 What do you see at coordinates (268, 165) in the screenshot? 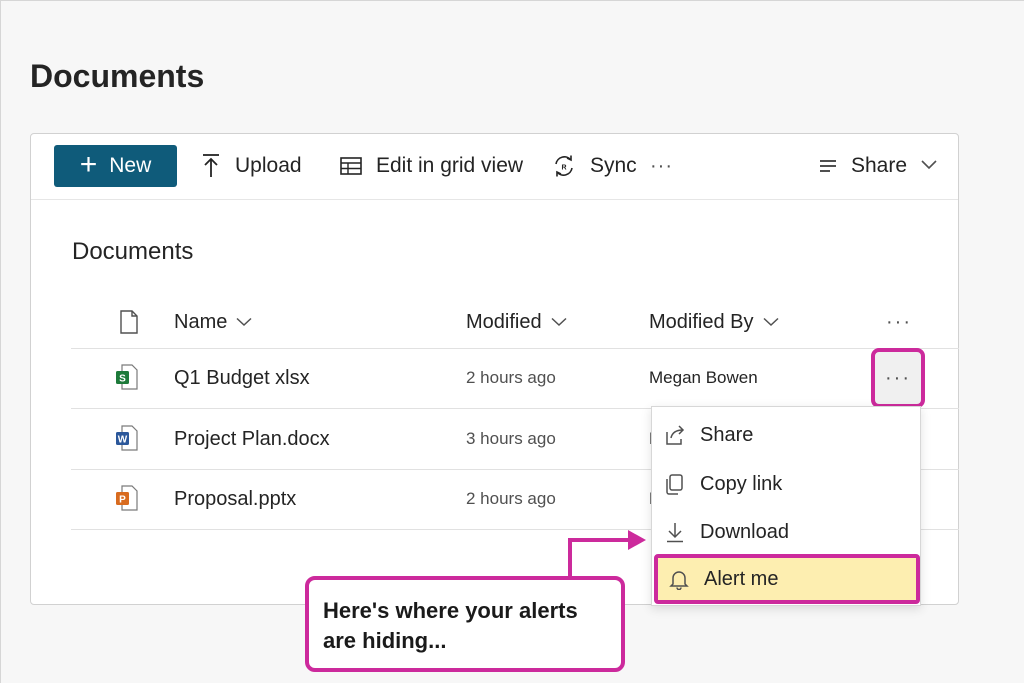
I see `upload-label: Upload` at bounding box center [268, 165].